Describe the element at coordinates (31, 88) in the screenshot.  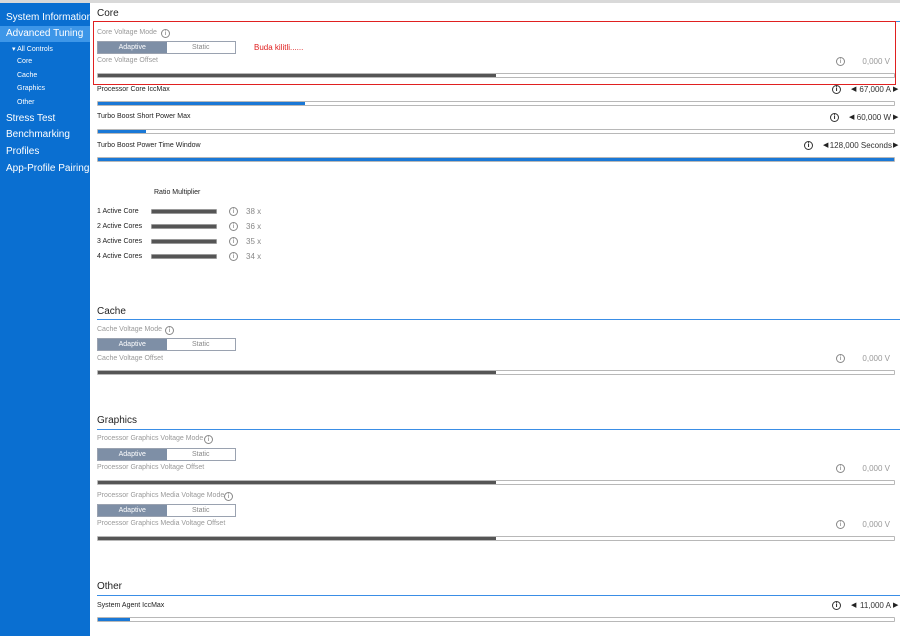
I see `sidebar-subitem-graphics: Graphics` at that location.